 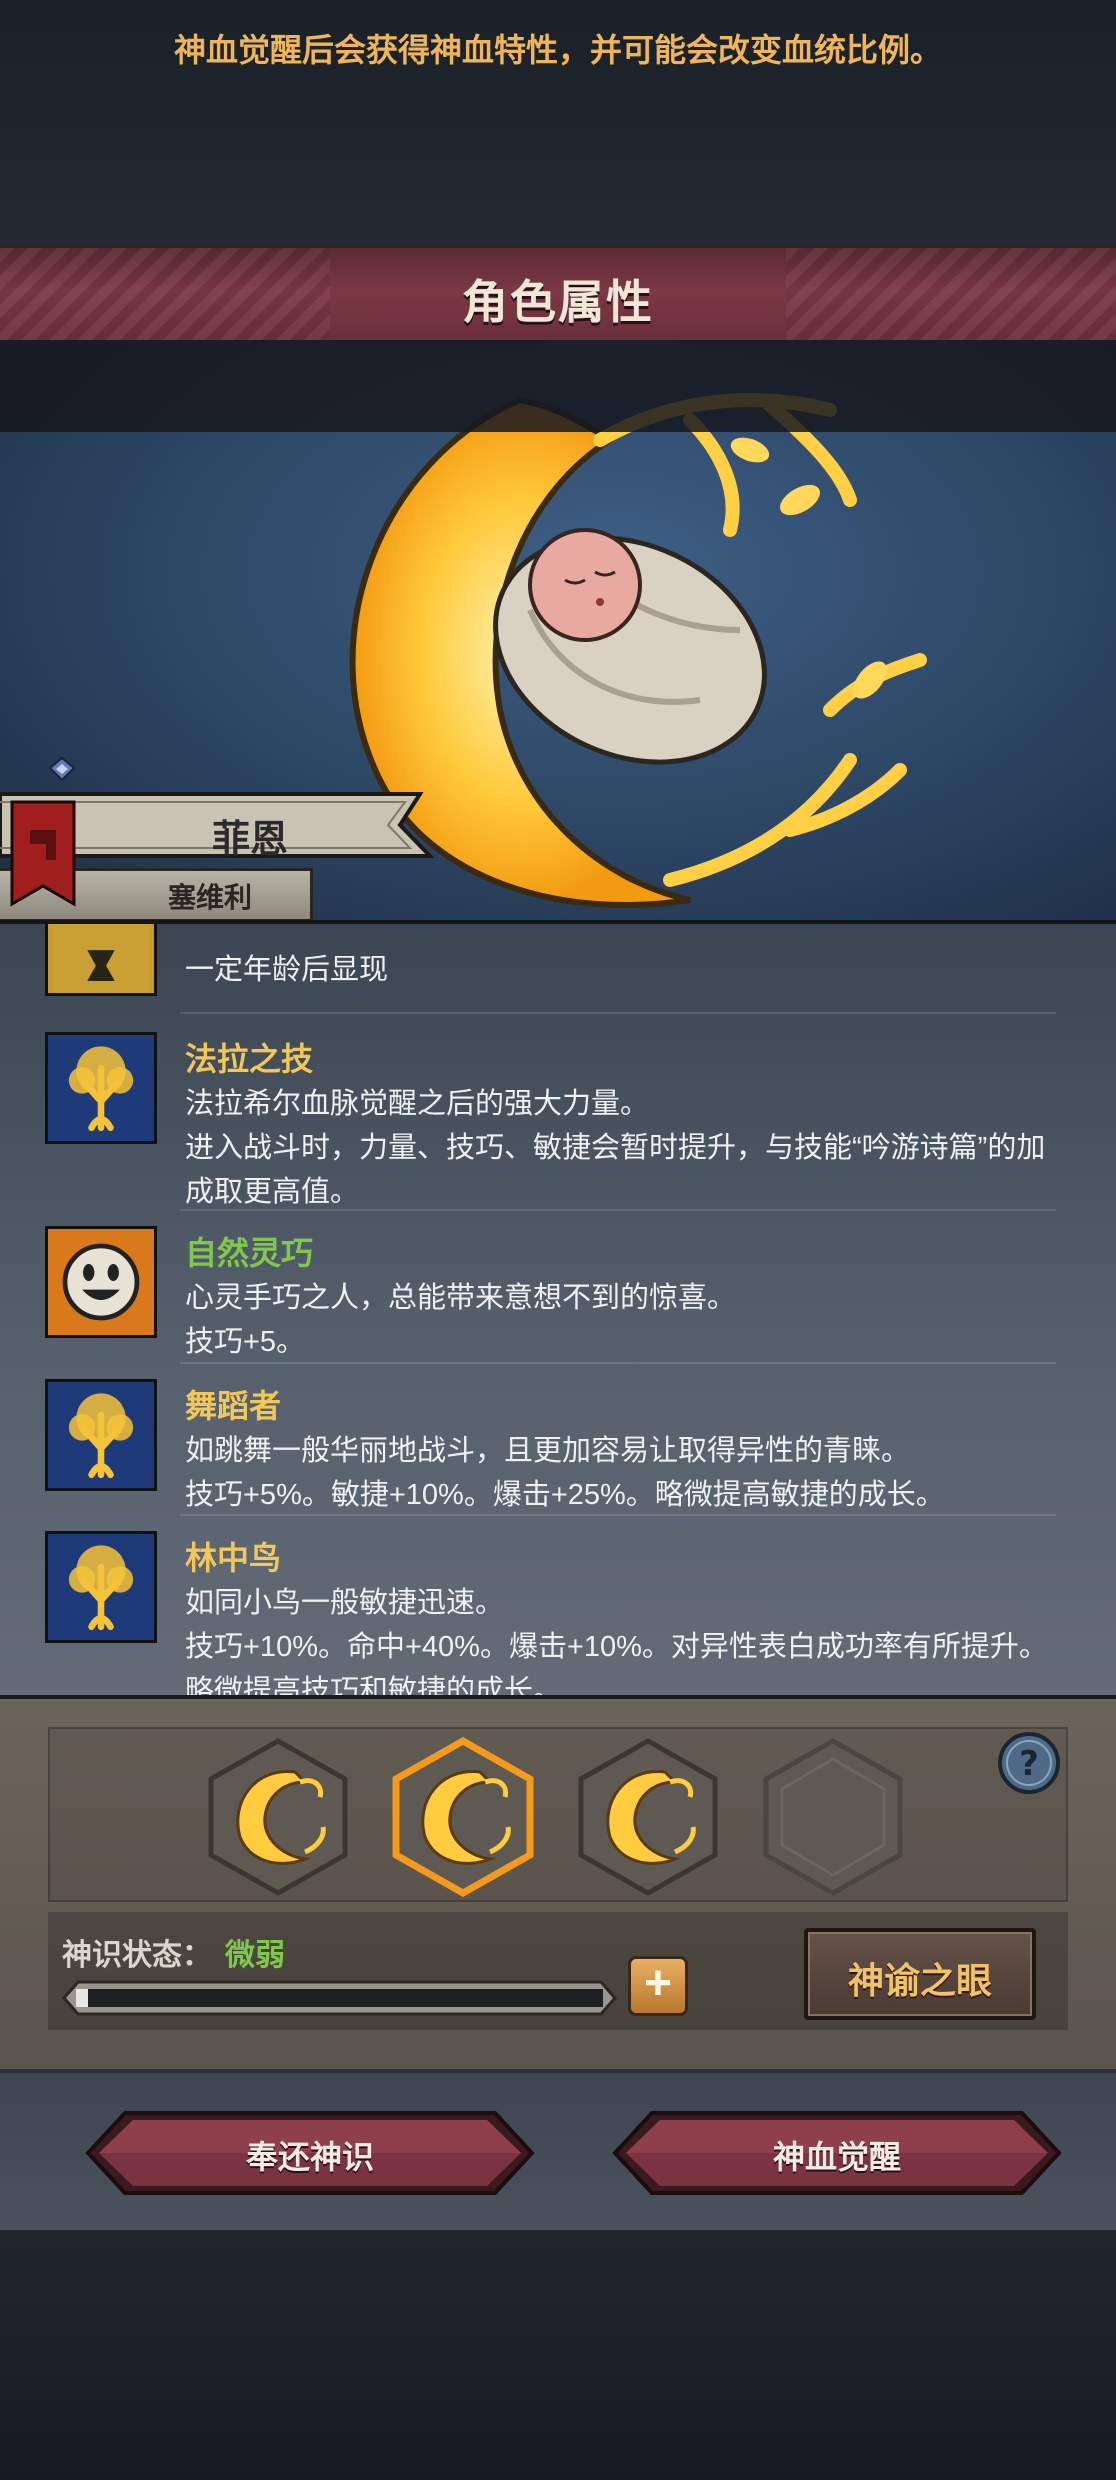 What do you see at coordinates (919, 1980) in the screenshot?
I see `oracle-eye-label: 神谕之眼` at bounding box center [919, 1980].